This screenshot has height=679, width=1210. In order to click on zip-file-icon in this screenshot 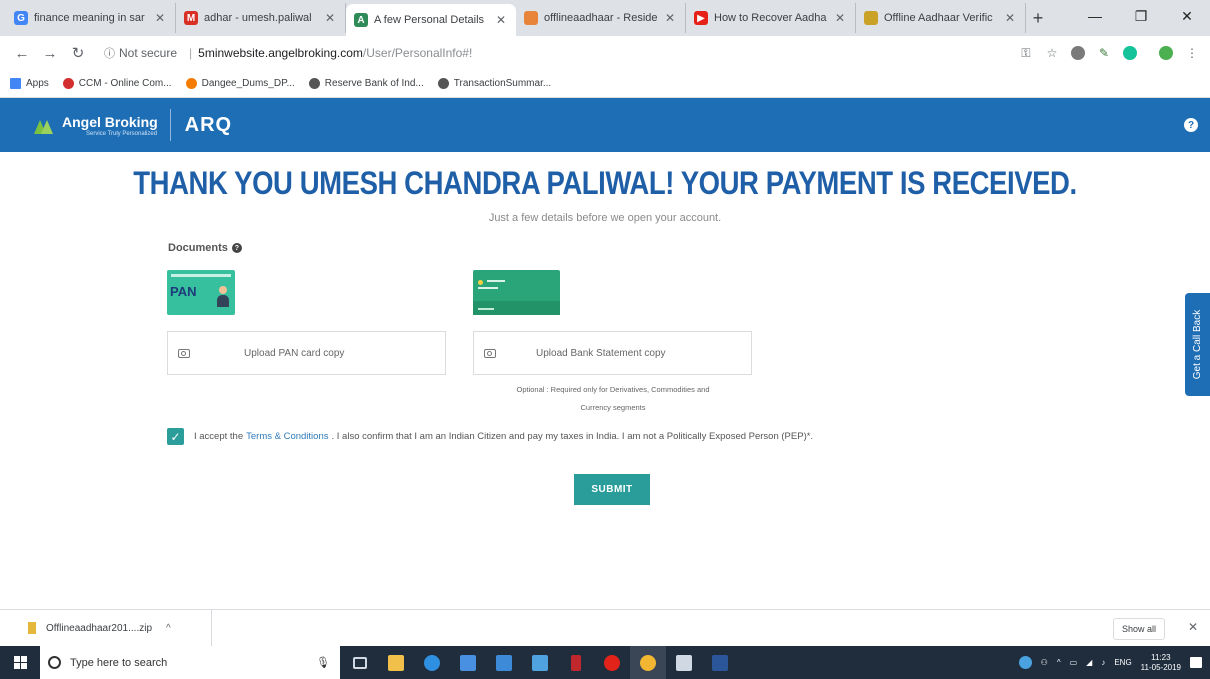, I will do `click(32, 628)`.